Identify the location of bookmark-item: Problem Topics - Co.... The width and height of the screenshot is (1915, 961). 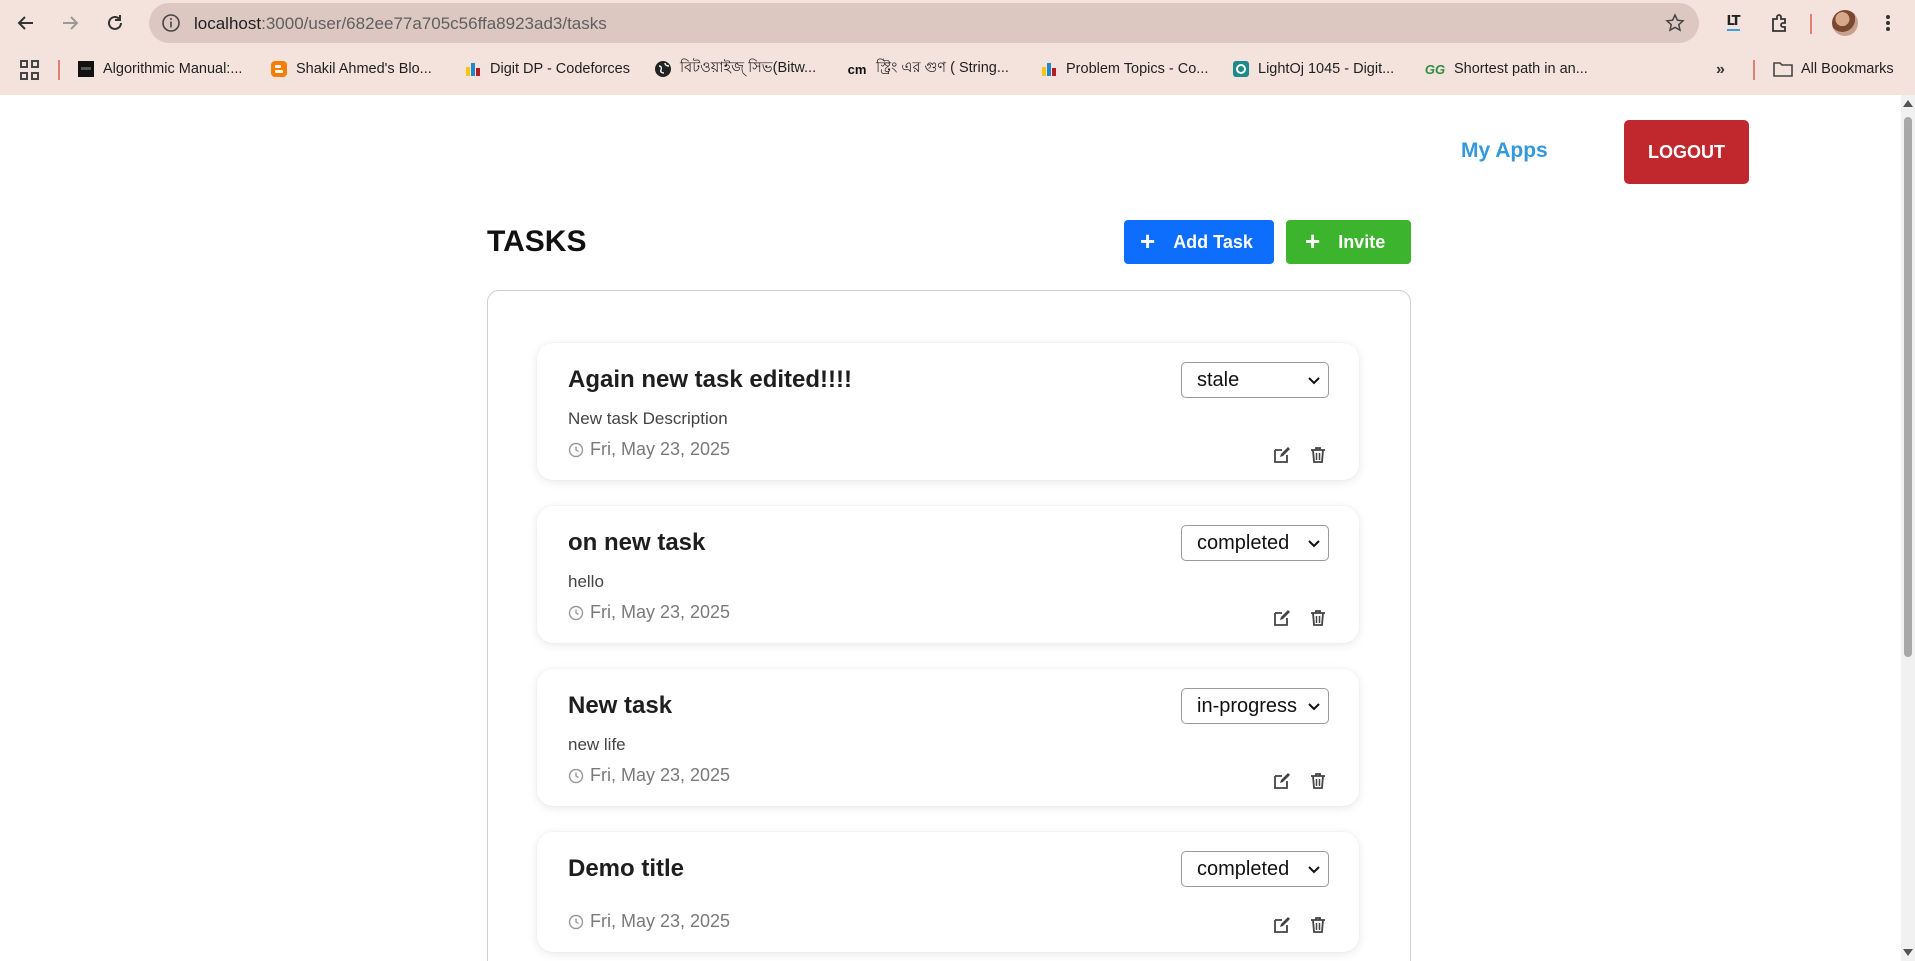
(1124, 69).